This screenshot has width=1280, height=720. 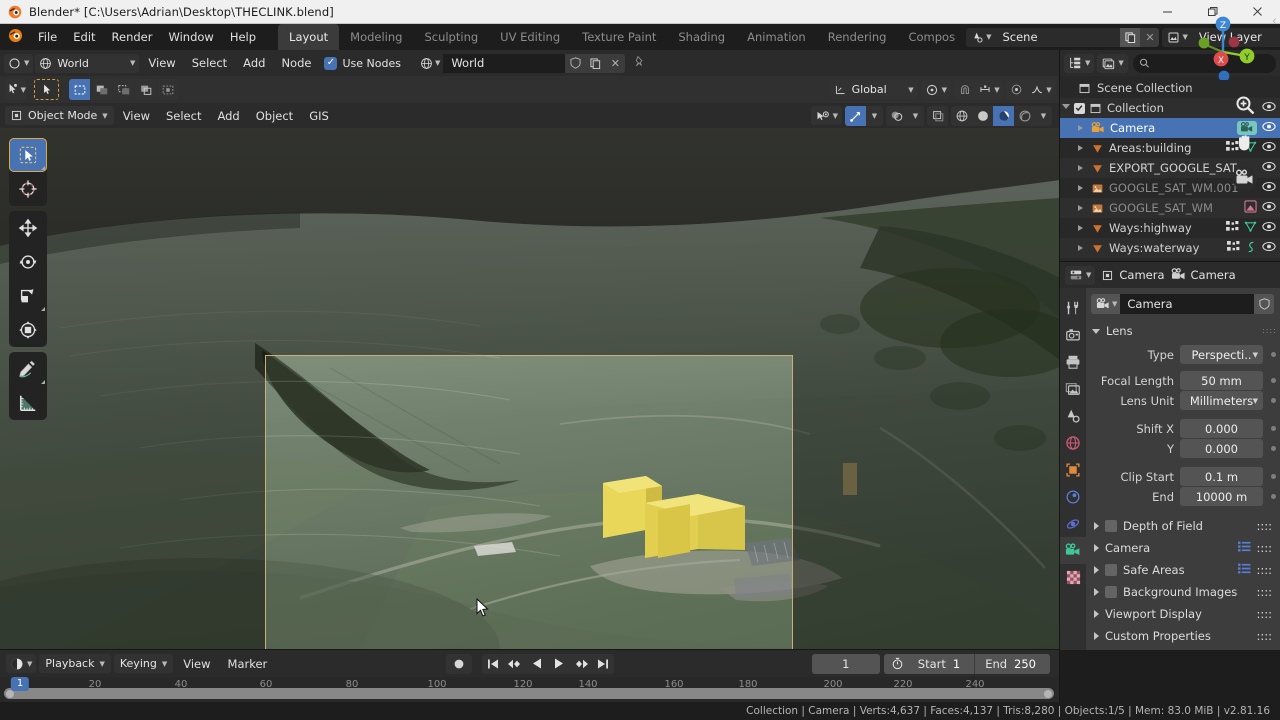 I want to click on panel-depth-of-field: Depth of Field ::::, so click(x=1183, y=526).